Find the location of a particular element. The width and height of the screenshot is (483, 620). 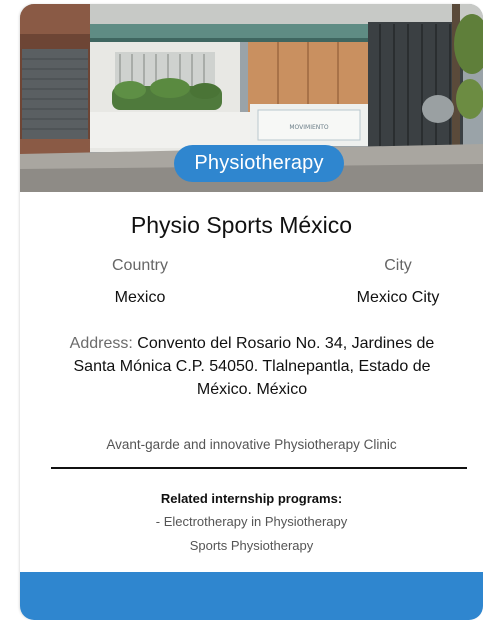

program-item: Sports Physiotherapy is located at coordinates (251, 545).